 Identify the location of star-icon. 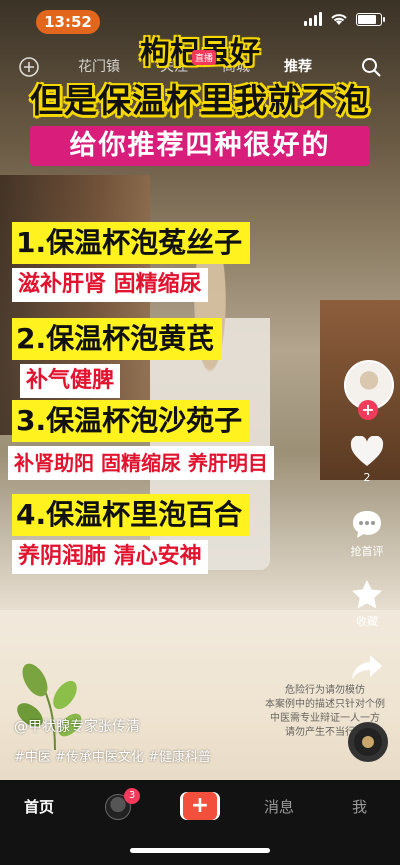
(367, 594).